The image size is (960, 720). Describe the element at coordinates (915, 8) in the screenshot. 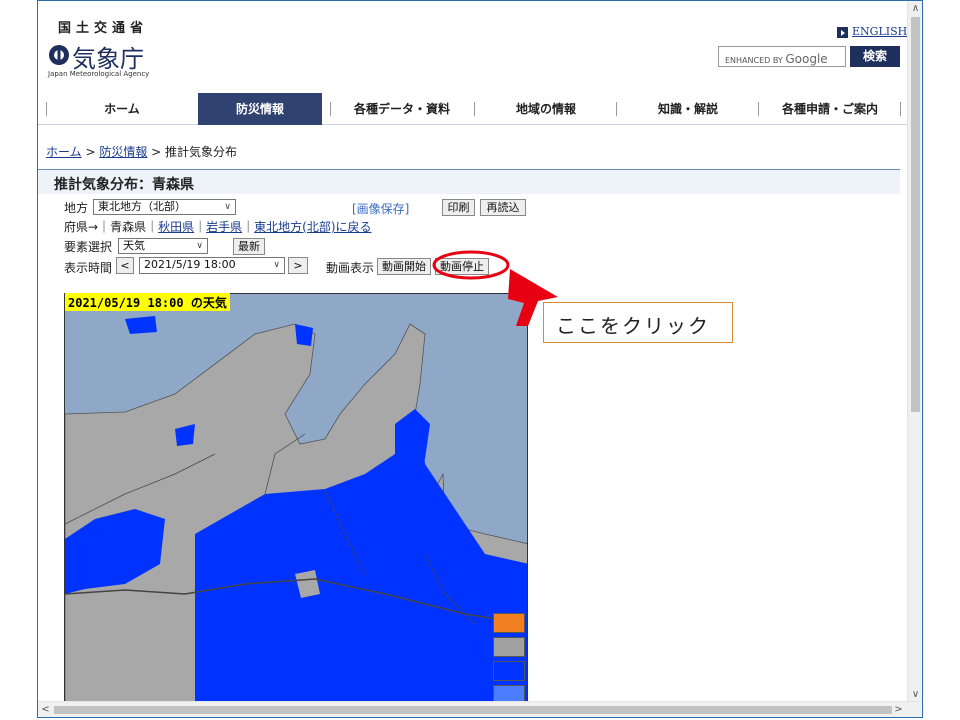

I see `scroll-up-icon: ∧` at that location.